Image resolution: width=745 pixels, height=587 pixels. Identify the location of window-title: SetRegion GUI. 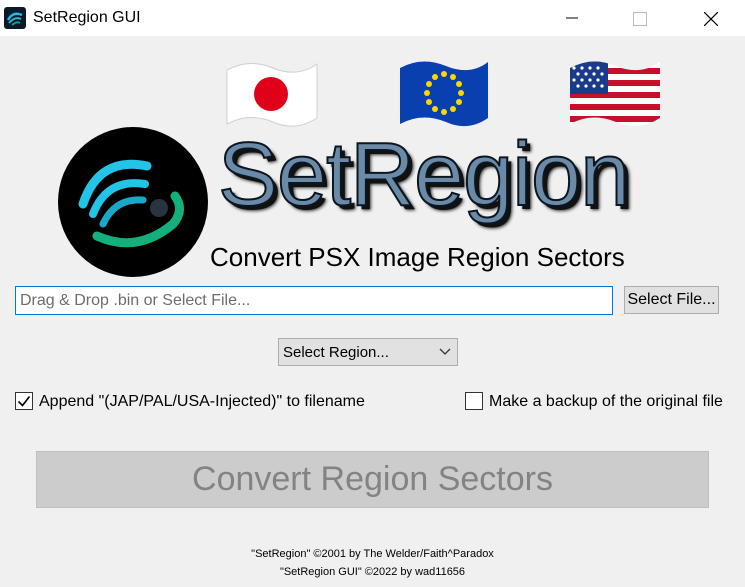
(87, 17).